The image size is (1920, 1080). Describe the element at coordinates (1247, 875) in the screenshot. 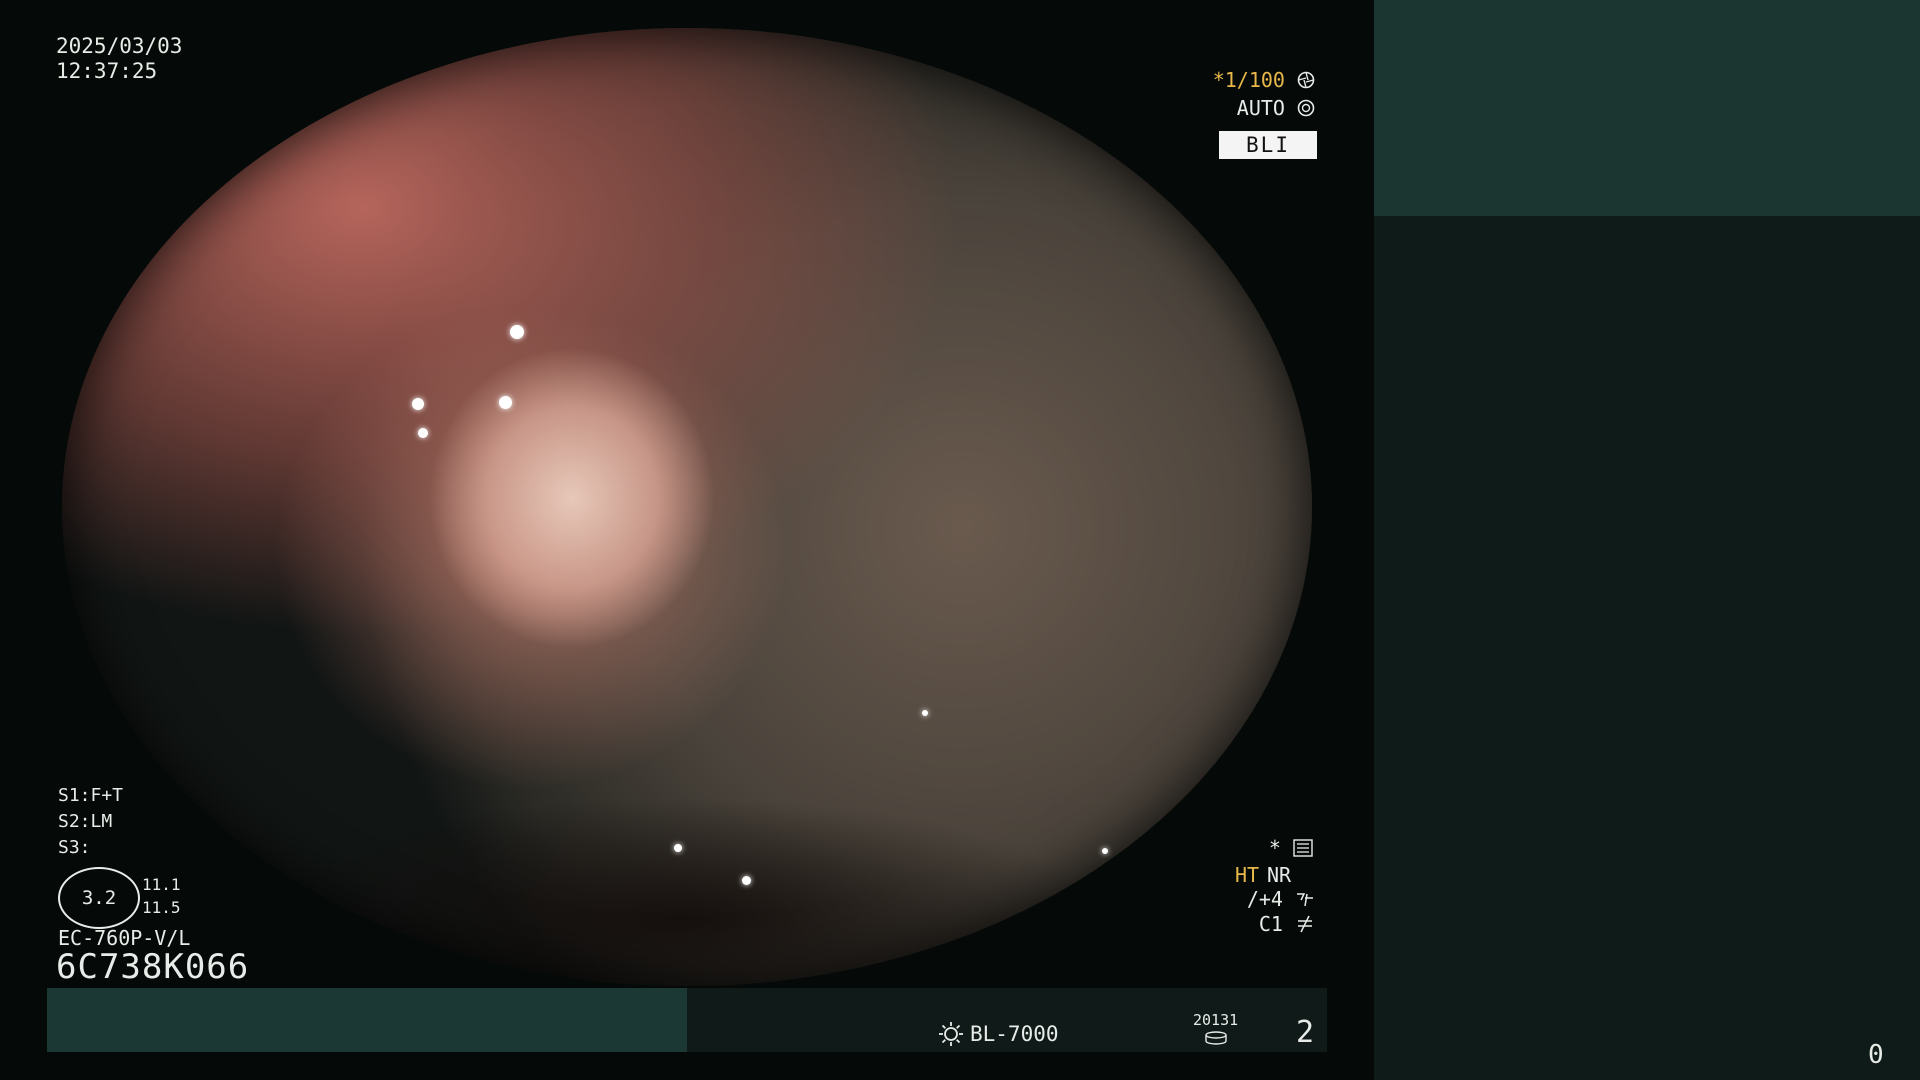

I see `ht-indicator: HT` at that location.